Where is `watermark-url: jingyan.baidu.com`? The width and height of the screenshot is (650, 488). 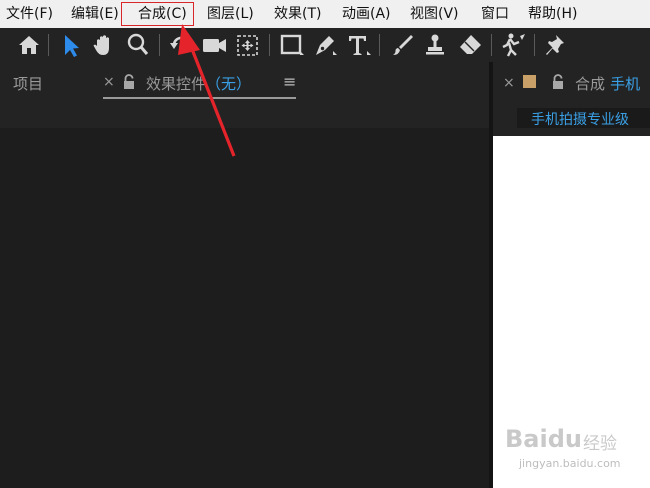 watermark-url: jingyan.baidu.com is located at coordinates (570, 463).